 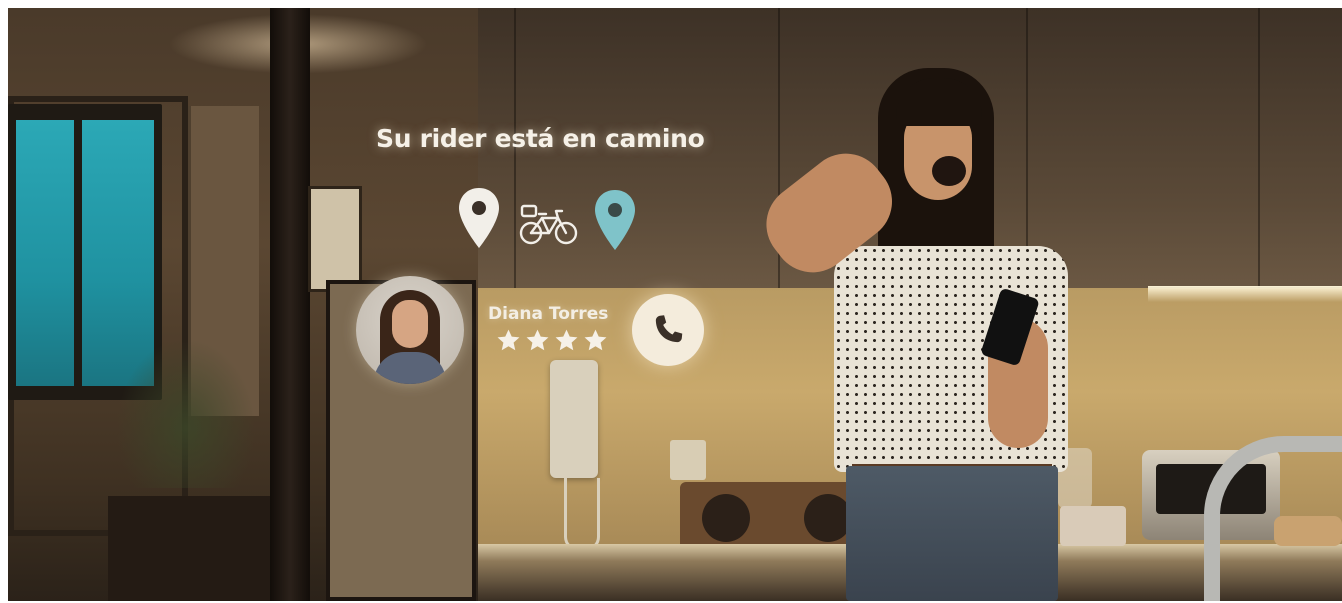 I want to click on phone-icon, so click(x=669, y=329).